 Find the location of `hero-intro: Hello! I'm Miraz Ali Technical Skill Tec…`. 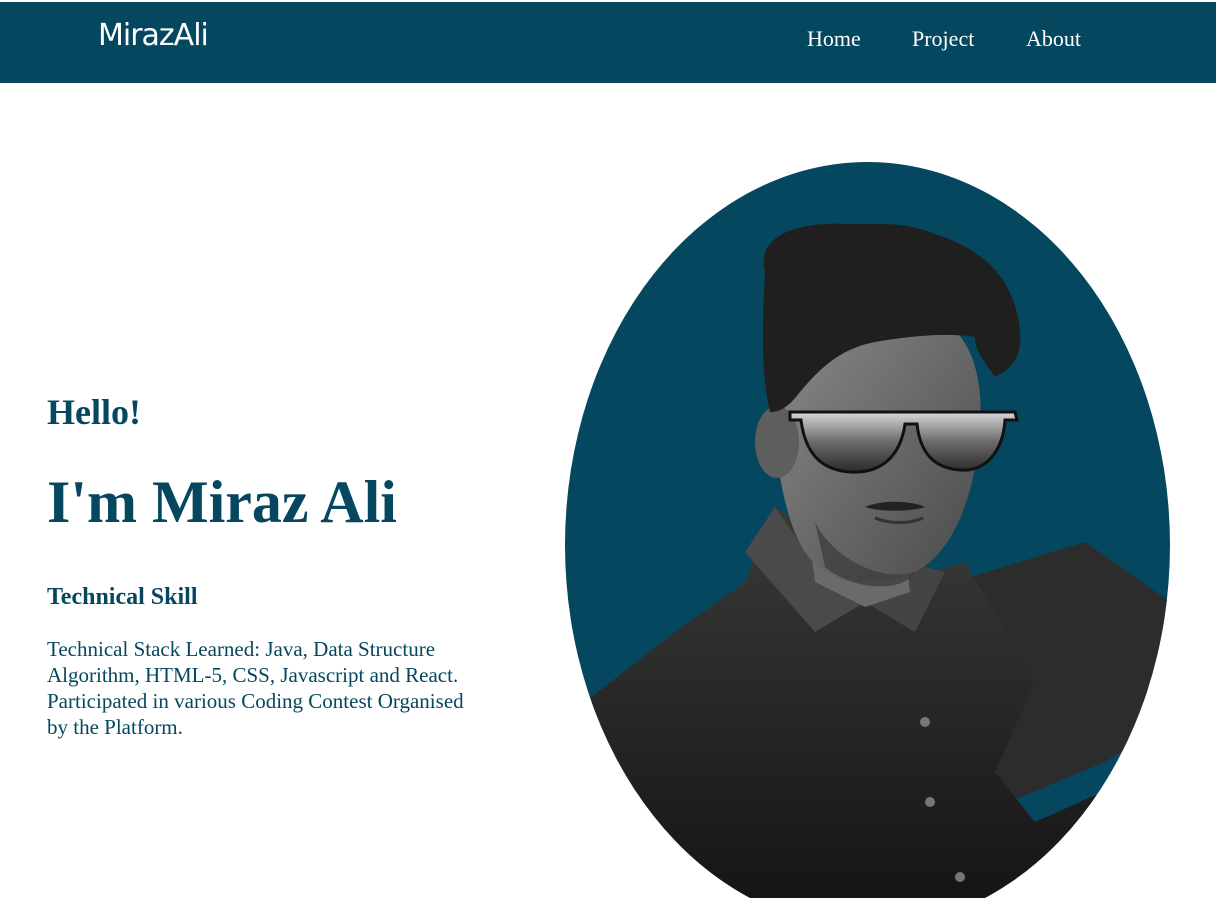

hero-intro: Hello! I'm Miraz Ali Technical Skill Tec… is located at coordinates (267, 565).